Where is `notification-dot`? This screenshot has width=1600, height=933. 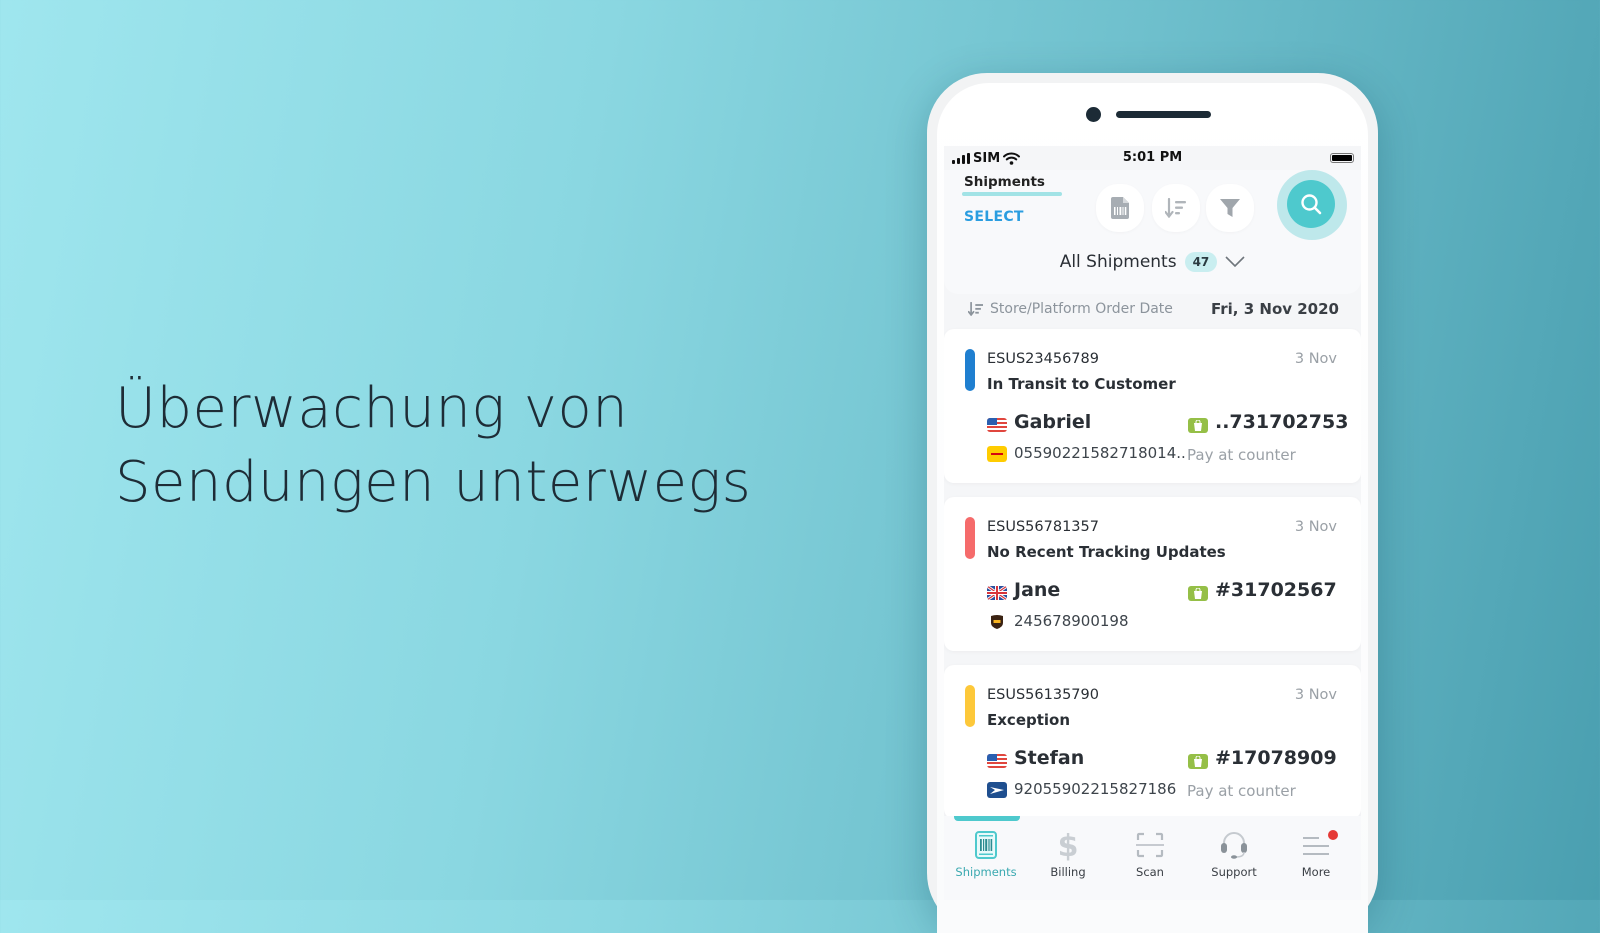
notification-dot is located at coordinates (1333, 835).